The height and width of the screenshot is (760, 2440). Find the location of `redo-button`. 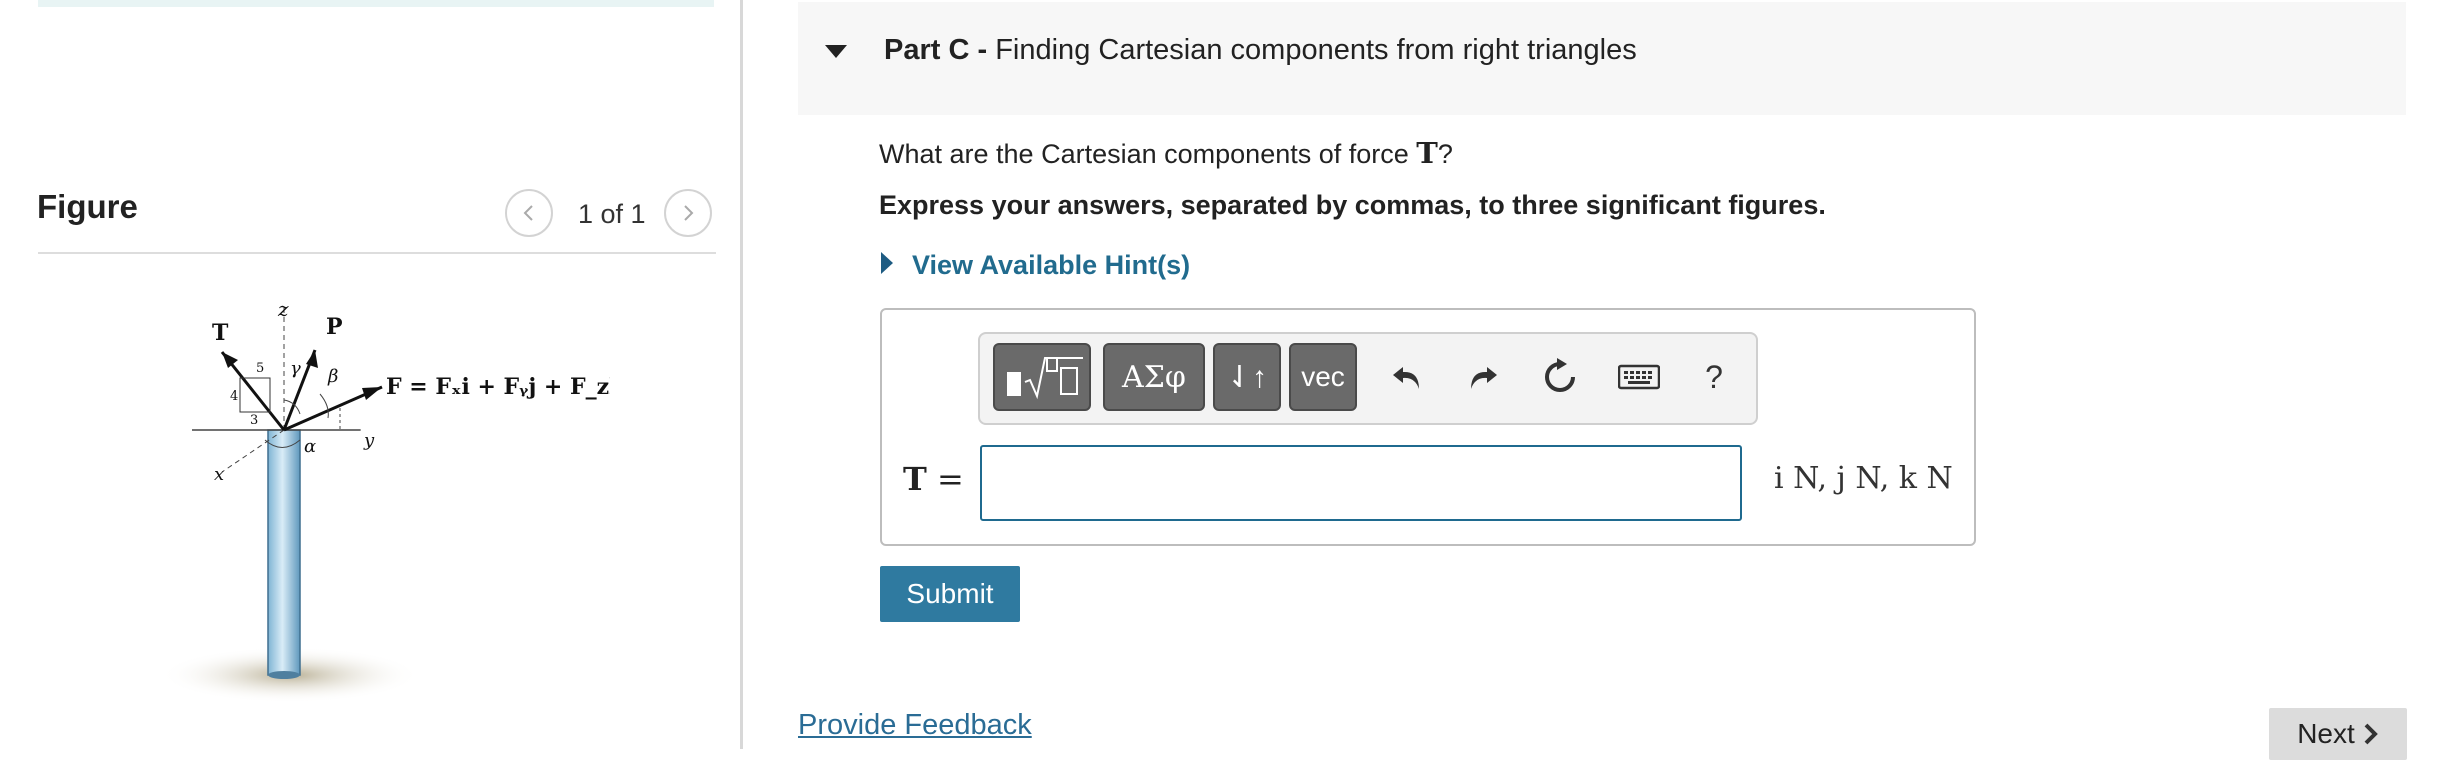

redo-button is located at coordinates (1483, 377).